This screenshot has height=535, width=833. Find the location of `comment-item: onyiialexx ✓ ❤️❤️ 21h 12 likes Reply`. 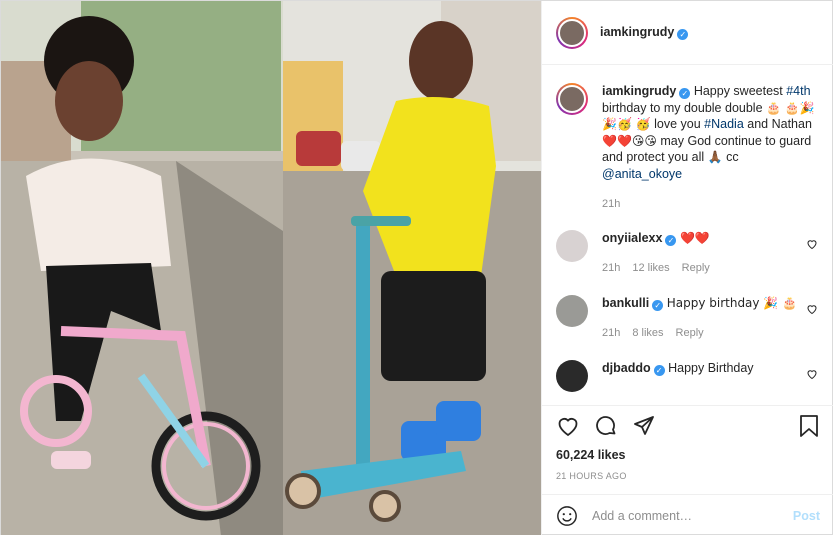

comment-item: onyiialexx ✓ ❤️❤️ 21h 12 likes Reply is located at coordinates (688, 253).